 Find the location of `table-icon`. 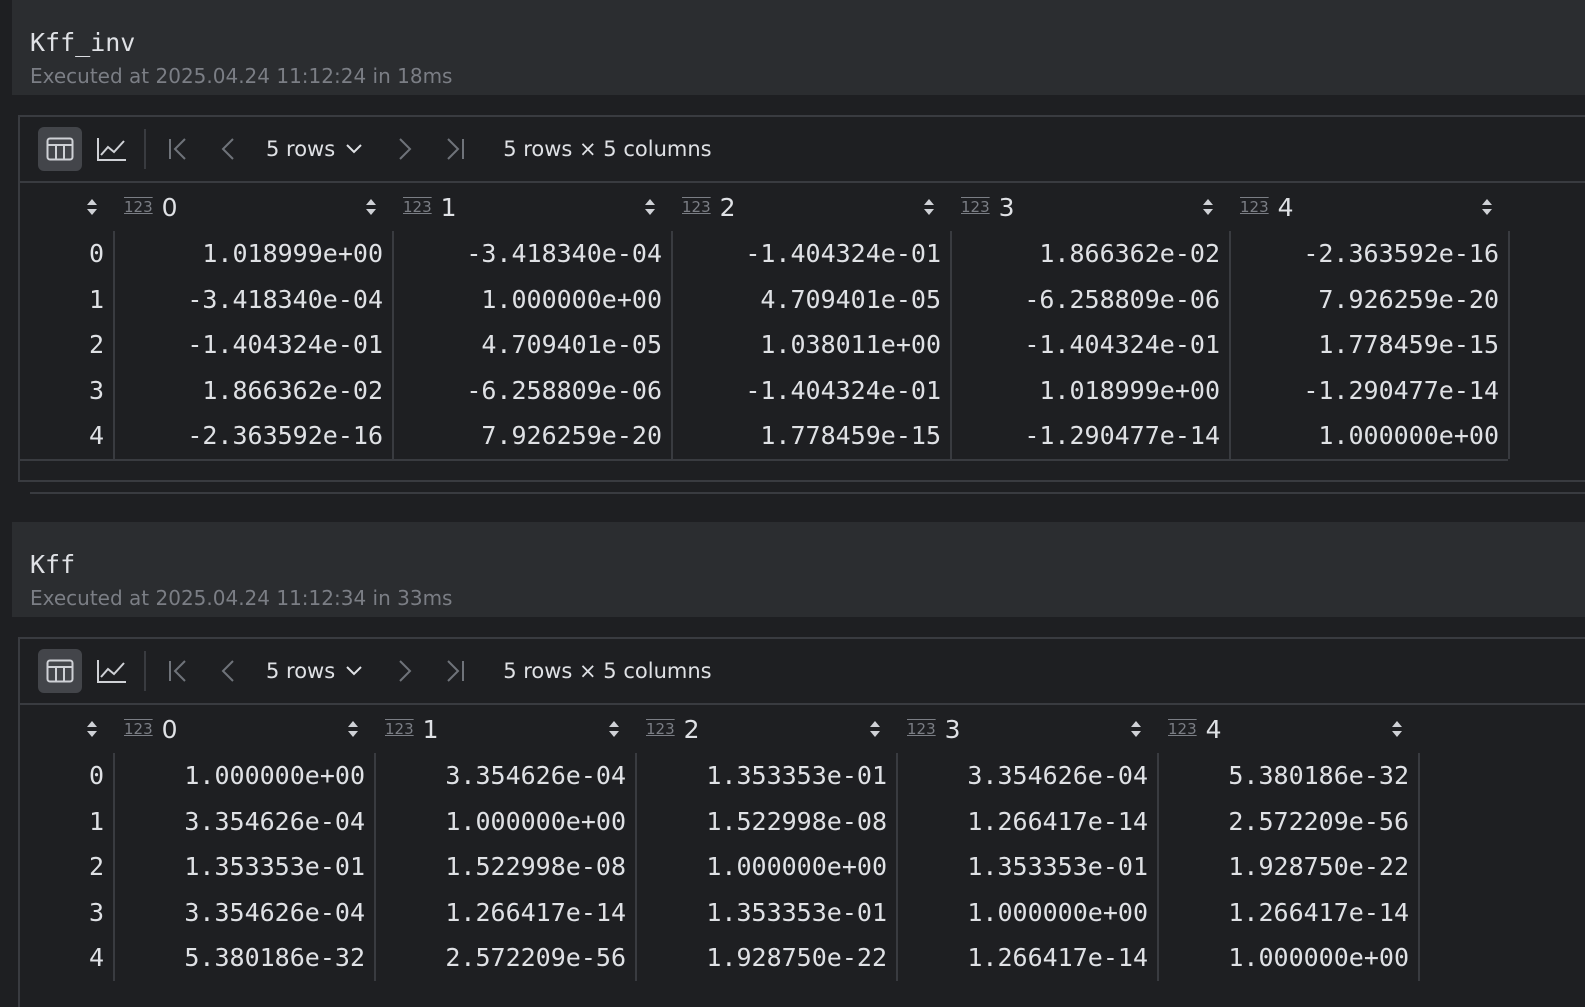

table-icon is located at coordinates (60, 671).